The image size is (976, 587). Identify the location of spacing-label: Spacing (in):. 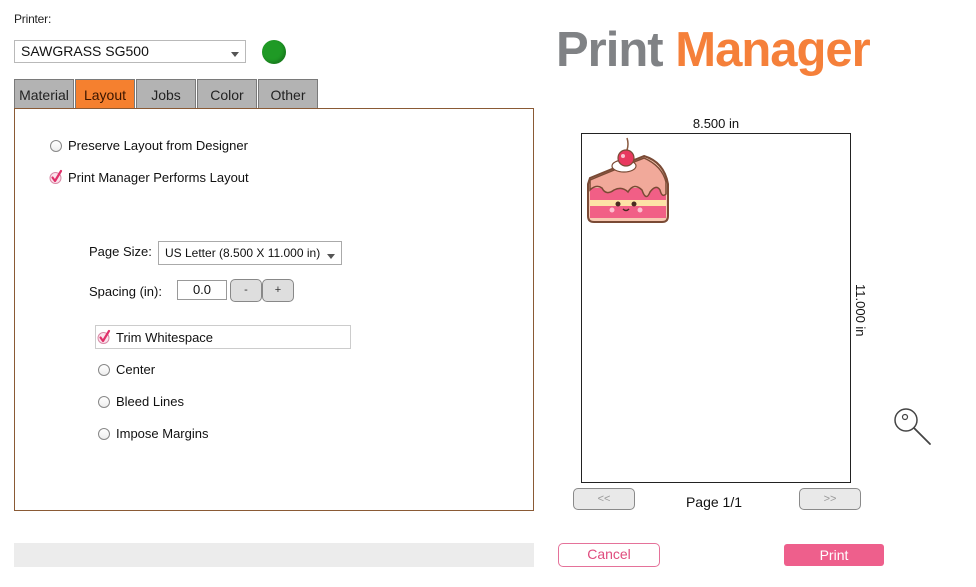
(125, 291).